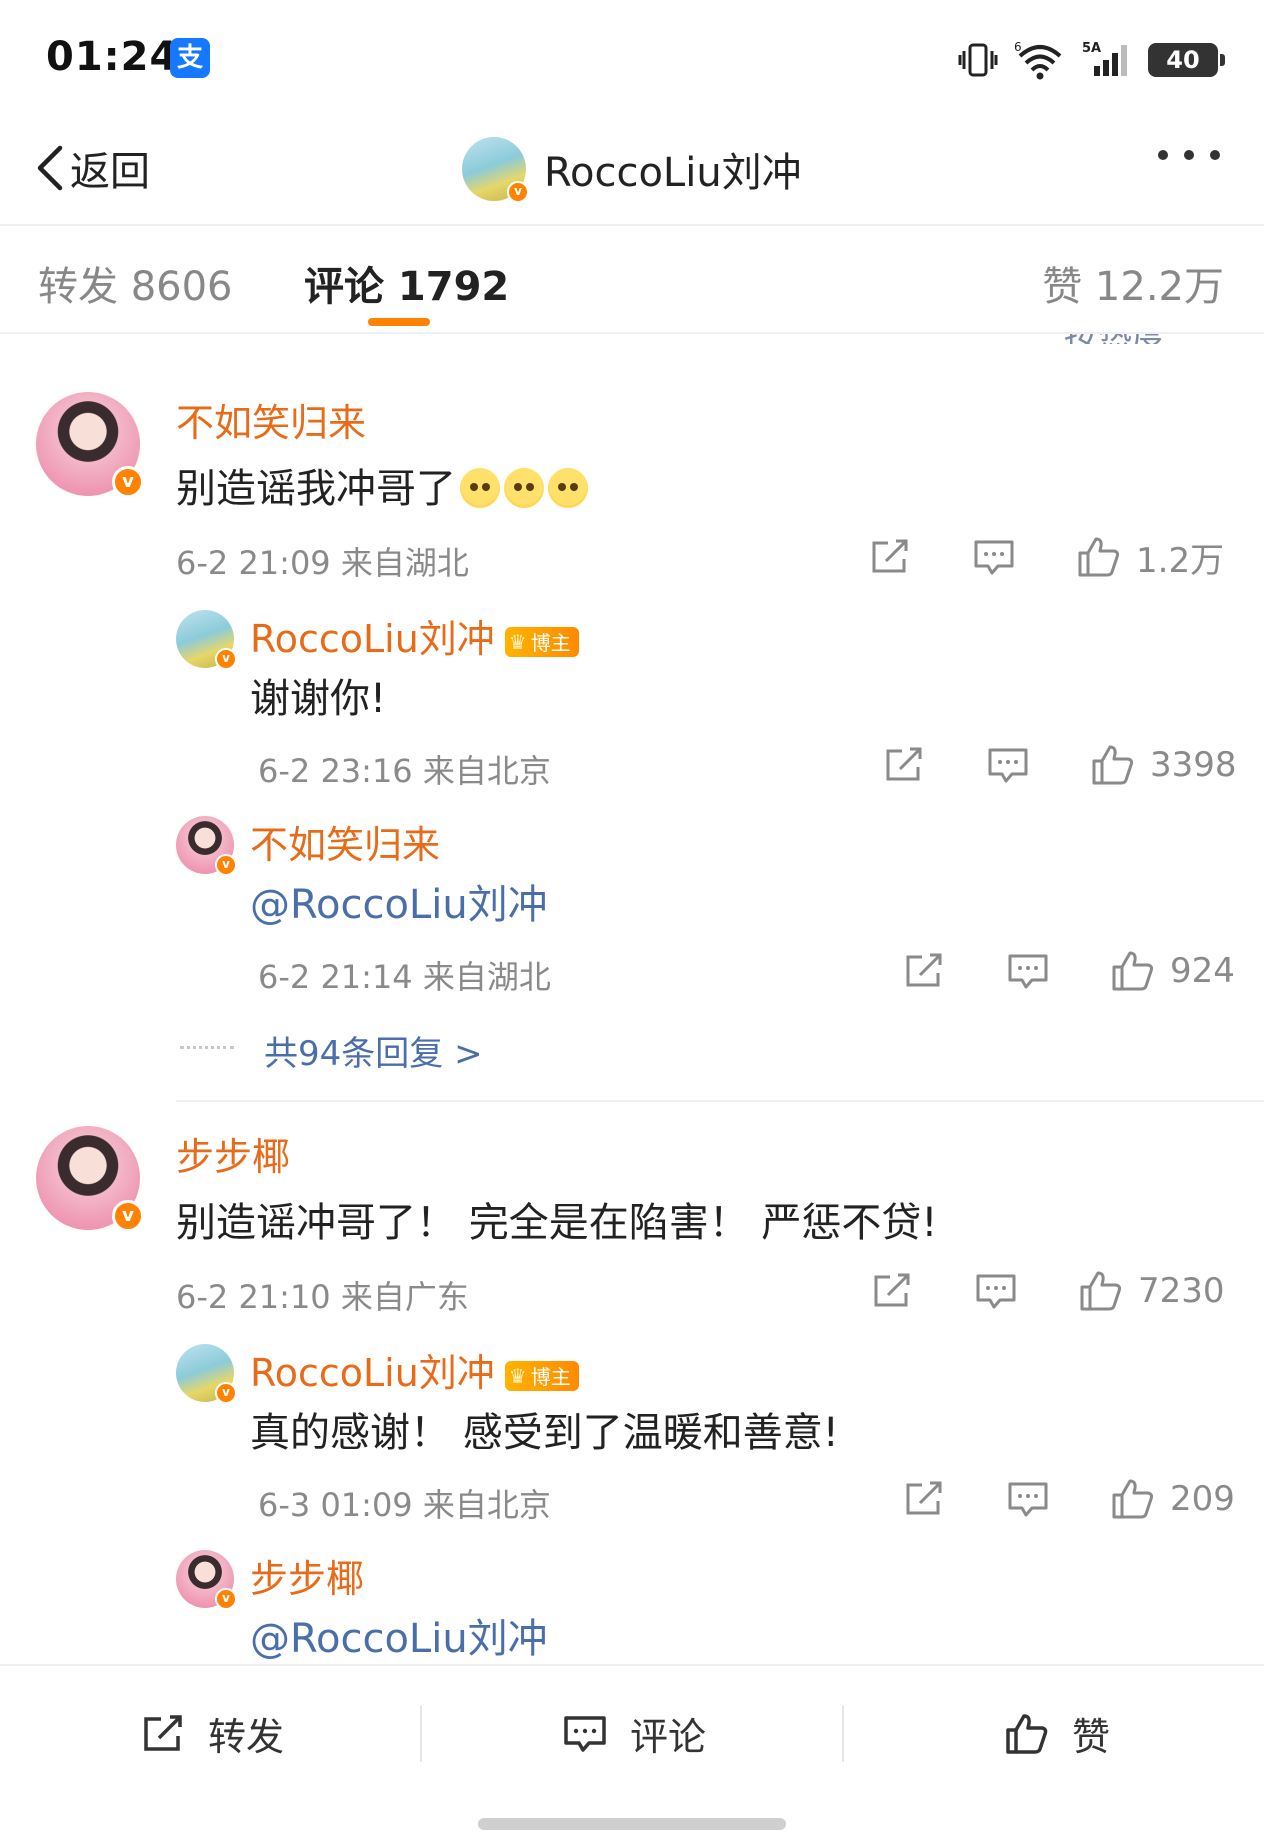 This screenshot has width=1264, height=1848. I want to click on like-count: 209, so click(1202, 1499).